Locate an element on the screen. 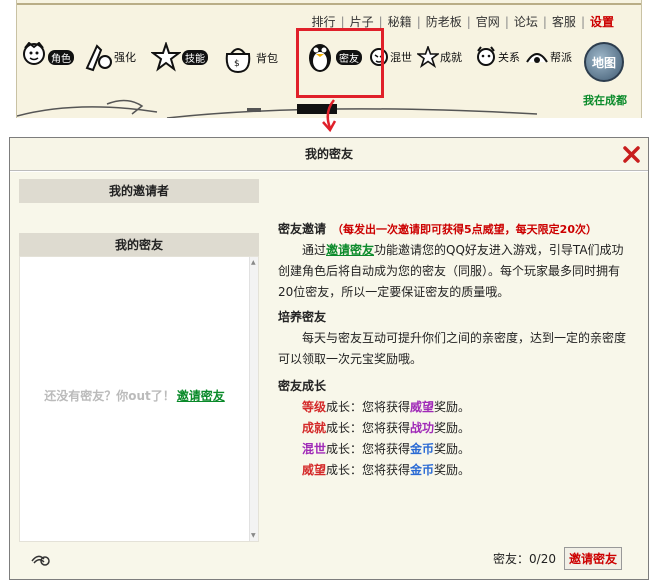 The height and width of the screenshot is (588, 656). nav-boss-key: 防老板 is located at coordinates (444, 21).